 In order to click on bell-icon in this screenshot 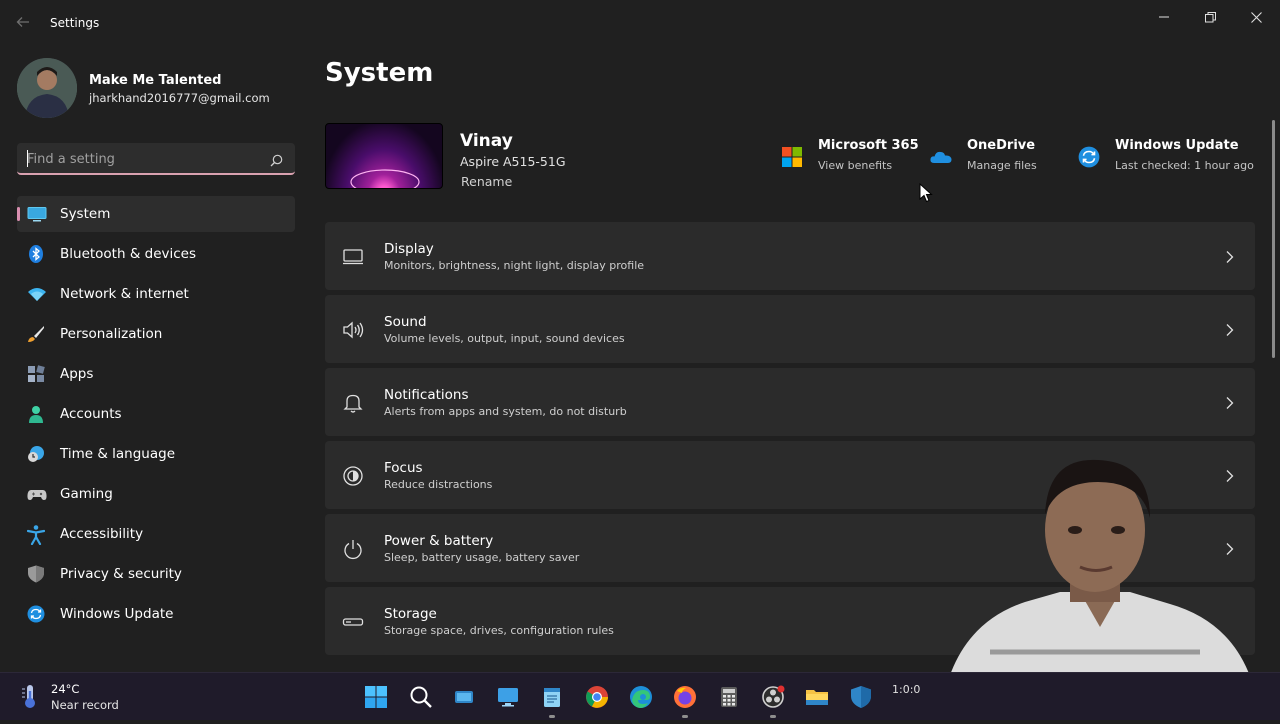, I will do `click(353, 403)`.